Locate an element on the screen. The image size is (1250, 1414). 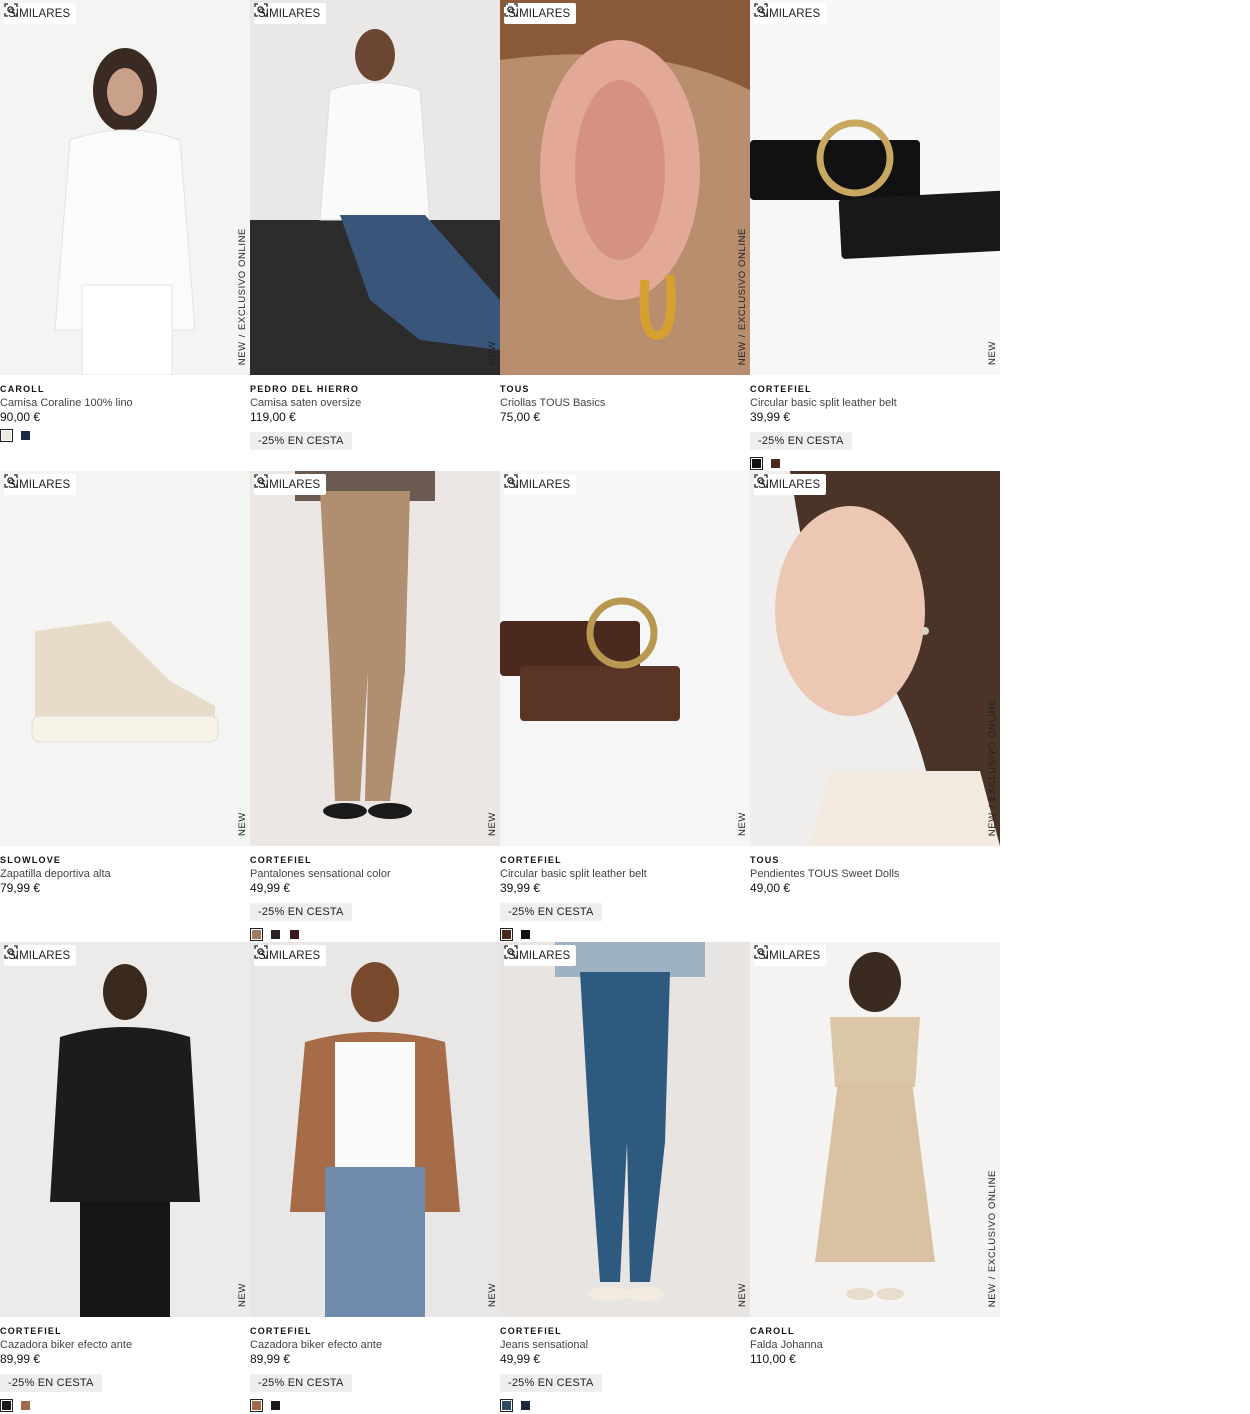
product-name: Camisa saten oversize is located at coordinates (374, 403).